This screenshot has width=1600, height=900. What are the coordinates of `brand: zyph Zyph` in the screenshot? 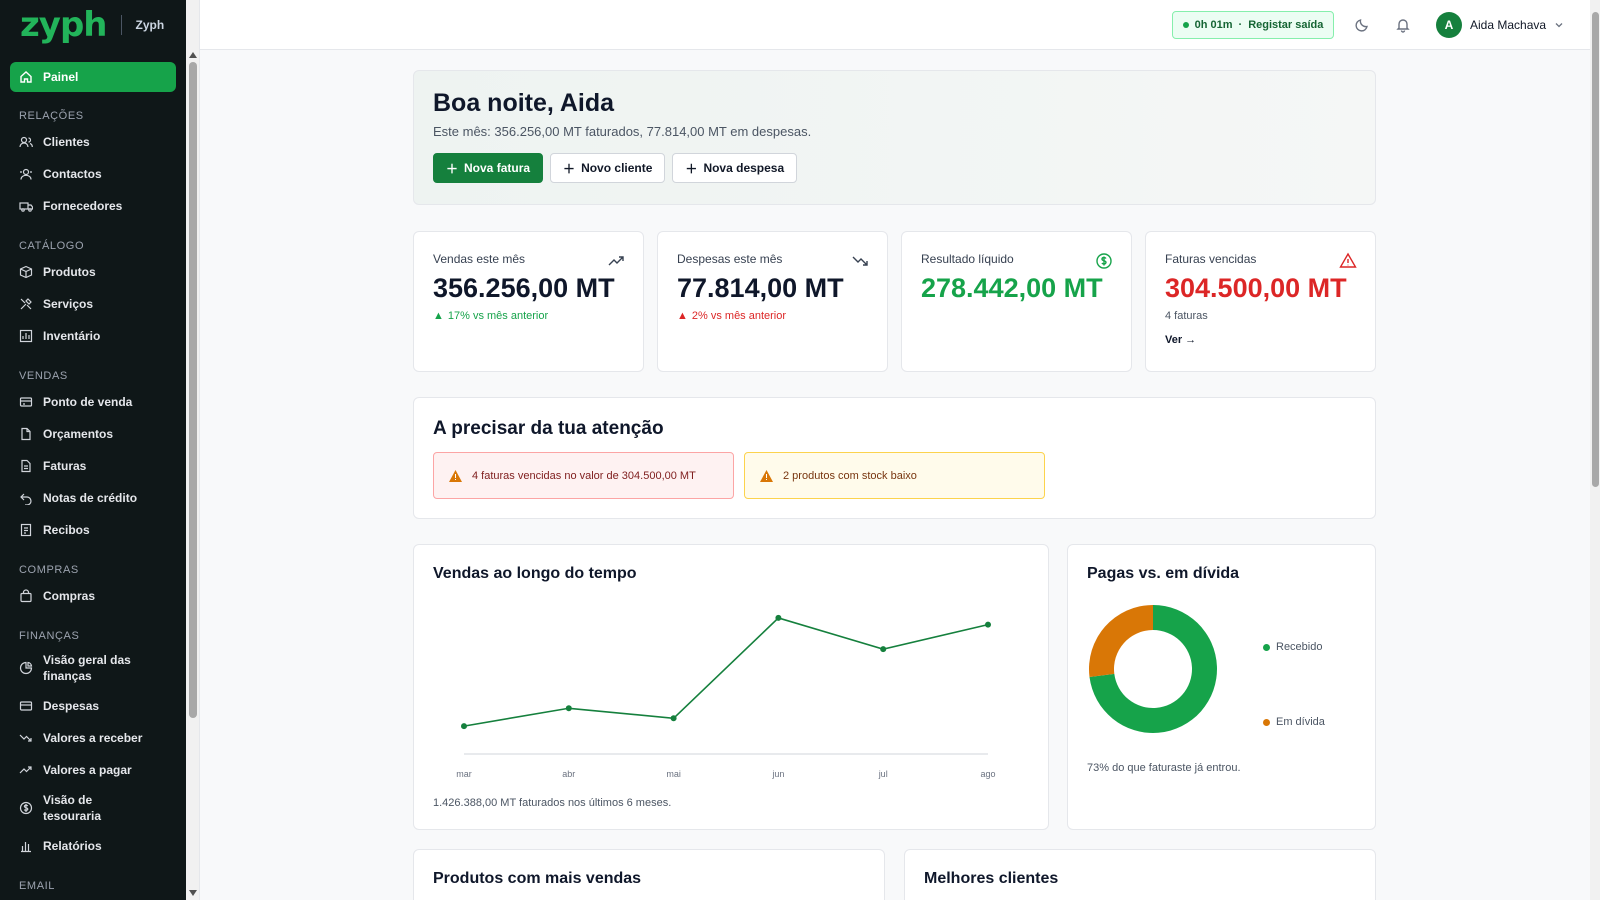 It's located at (93, 25).